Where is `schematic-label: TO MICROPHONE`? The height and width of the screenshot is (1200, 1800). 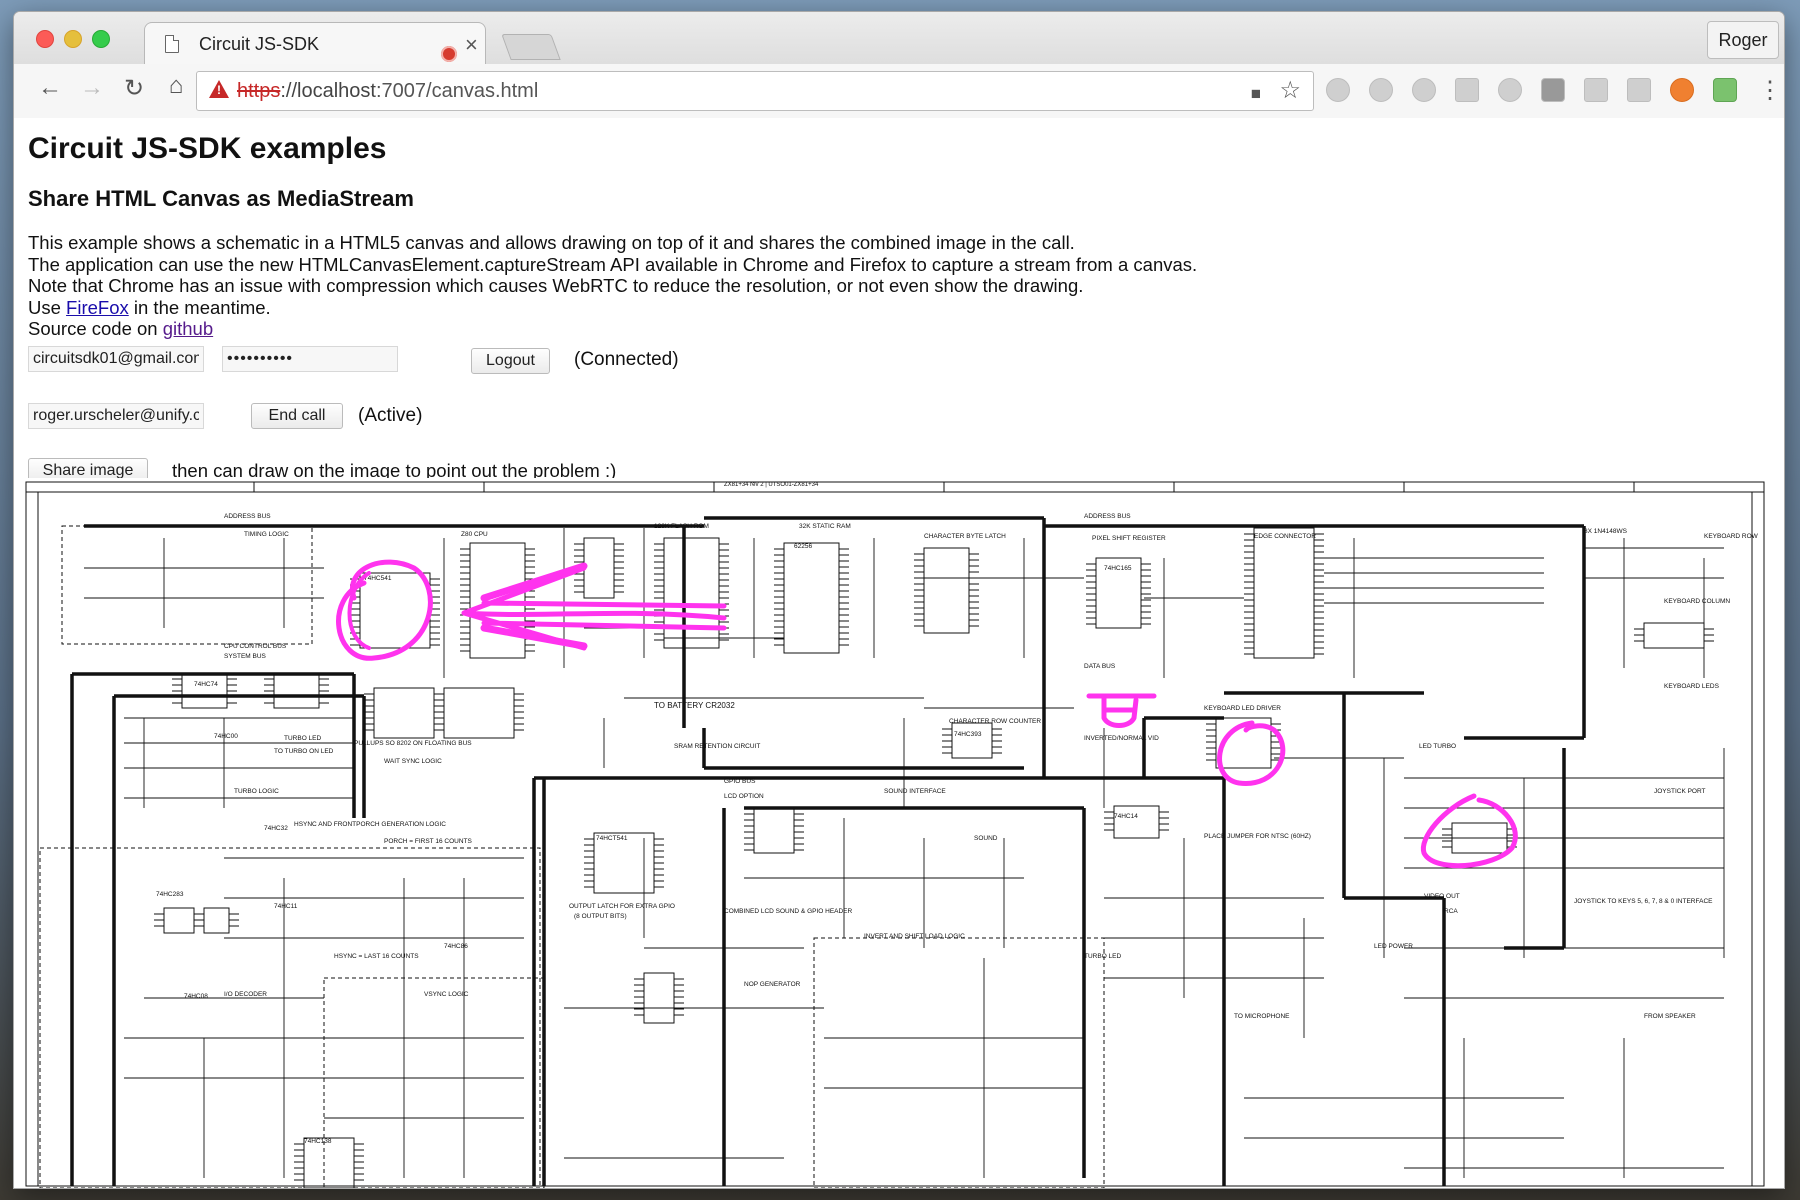 schematic-label: TO MICROPHONE is located at coordinates (1262, 1016).